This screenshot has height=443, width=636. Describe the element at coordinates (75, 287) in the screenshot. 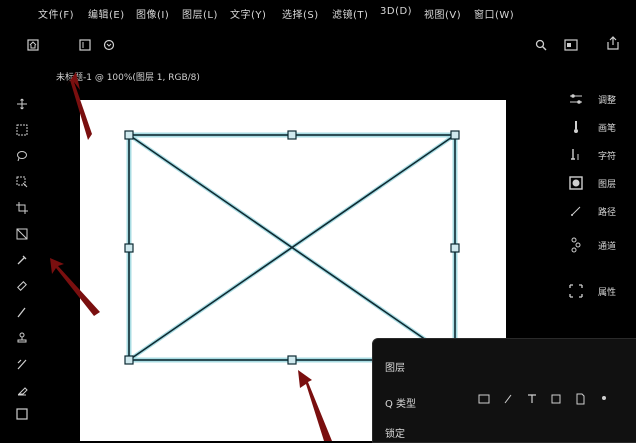

I see `annotation-arrow-toolbar` at that location.